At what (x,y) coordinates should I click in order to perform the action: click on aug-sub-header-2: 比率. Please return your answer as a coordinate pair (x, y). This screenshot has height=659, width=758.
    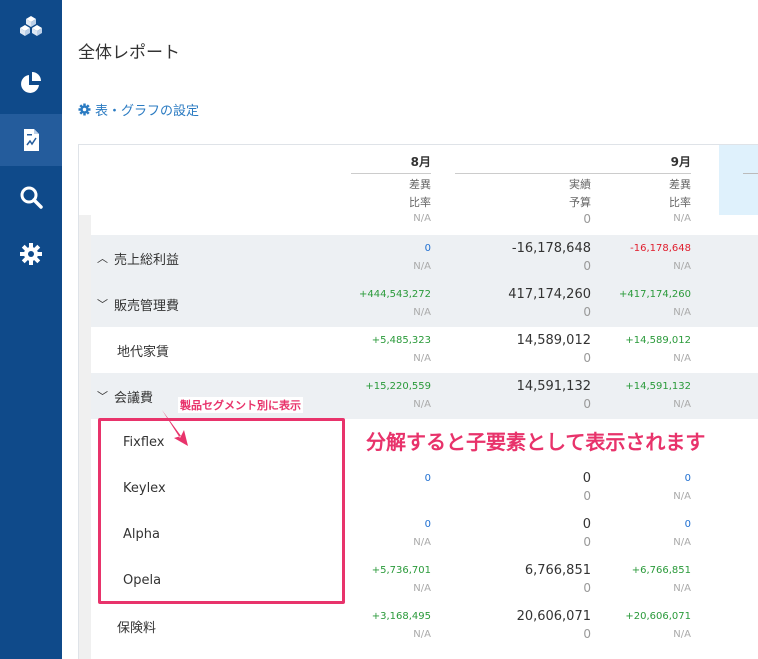
    Looking at the image, I should click on (420, 202).